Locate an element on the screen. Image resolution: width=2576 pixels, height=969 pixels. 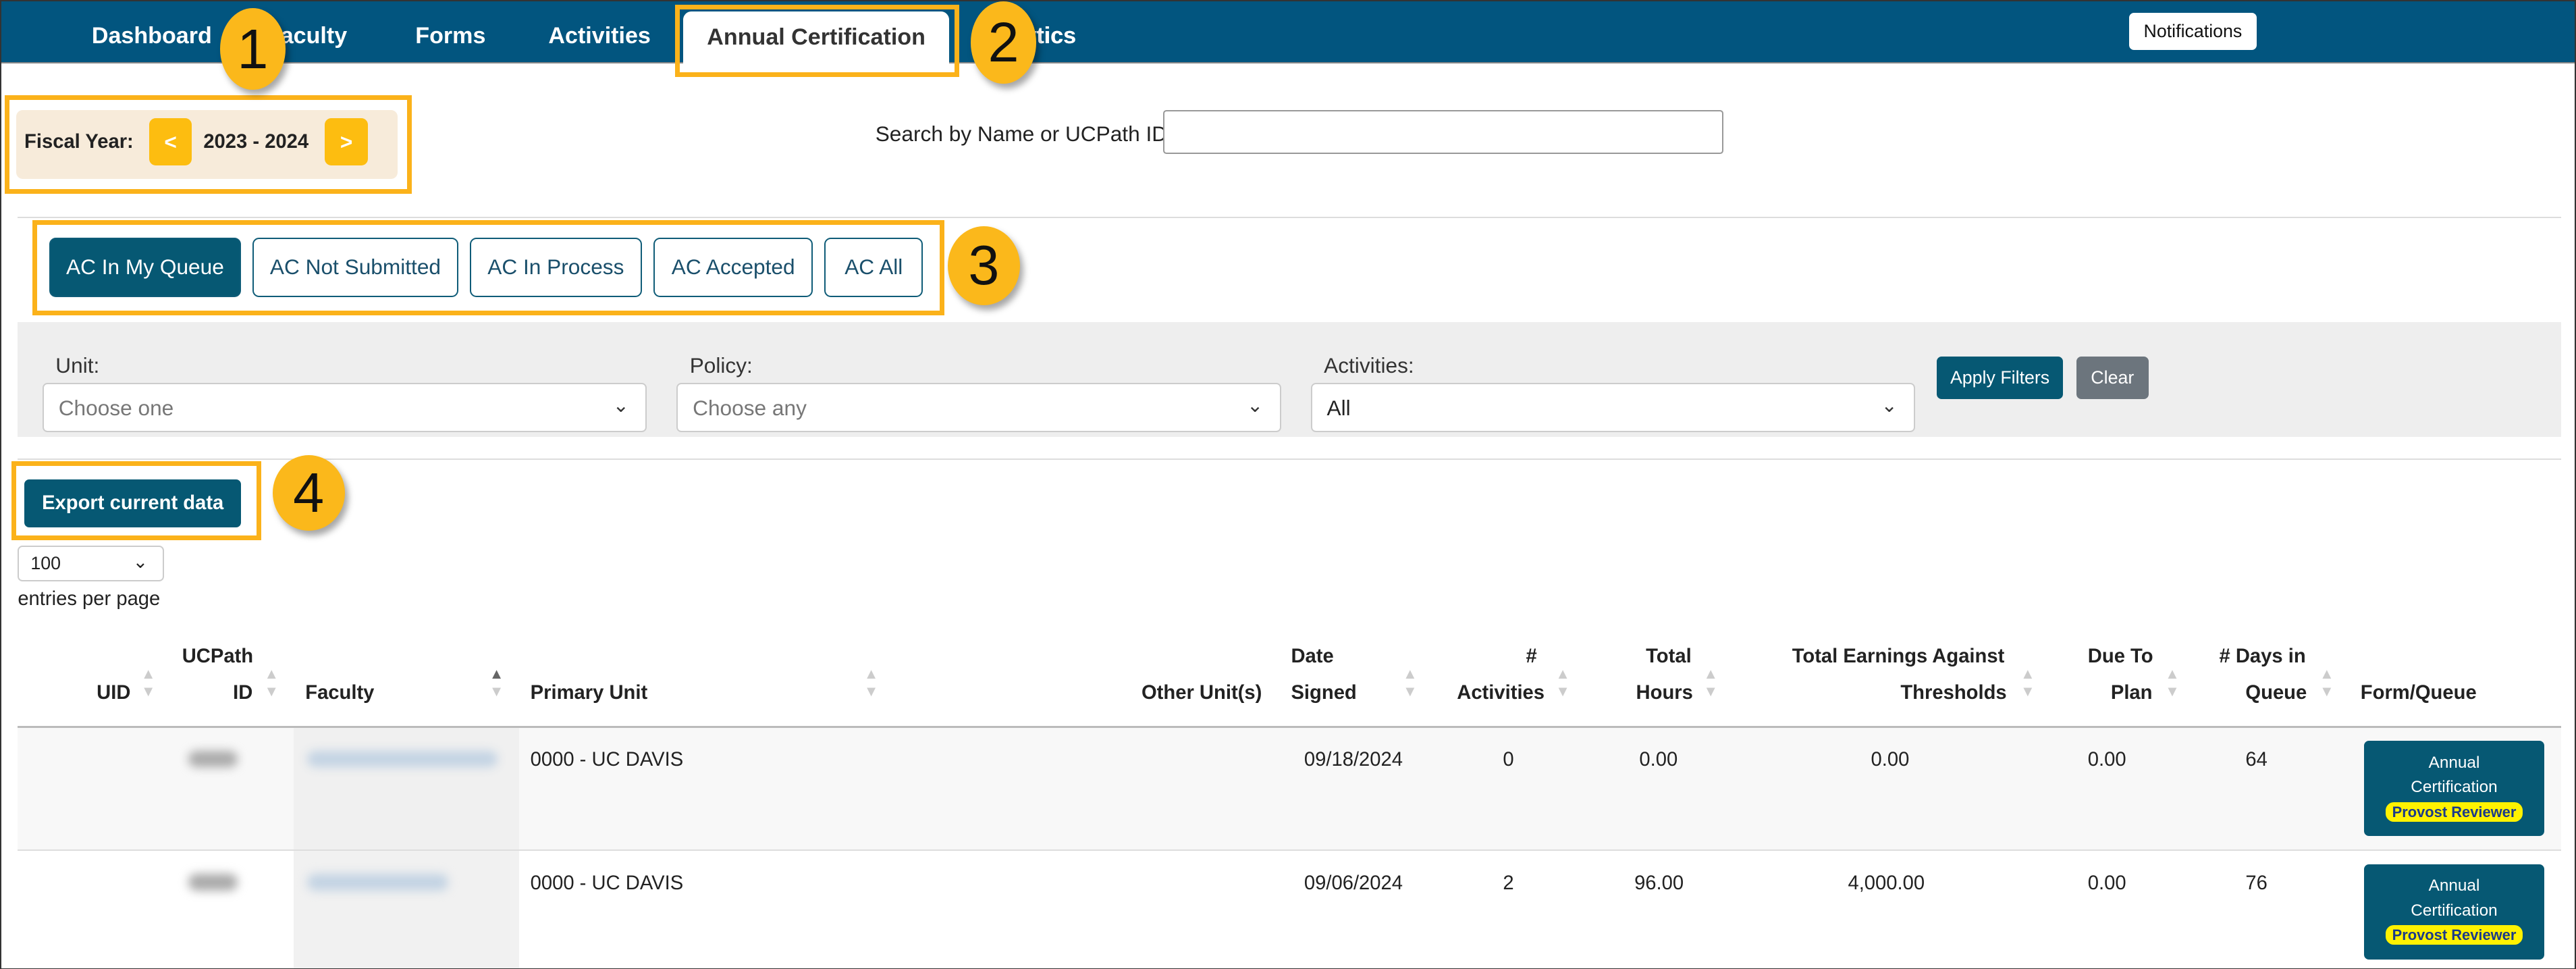
header-faculty: Faculty is located at coordinates (340, 693).